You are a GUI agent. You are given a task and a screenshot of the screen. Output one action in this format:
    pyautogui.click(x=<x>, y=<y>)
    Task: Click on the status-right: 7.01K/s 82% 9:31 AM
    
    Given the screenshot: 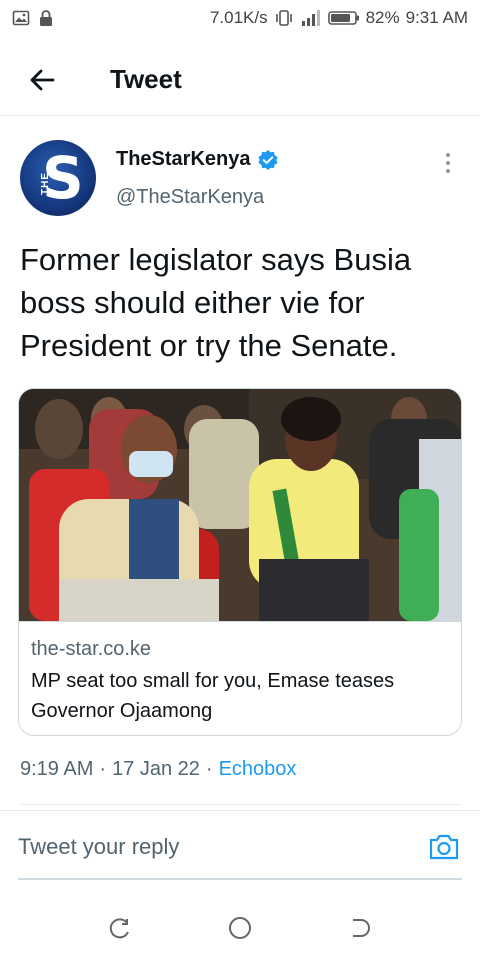 What is the action you would take?
    pyautogui.click(x=339, y=18)
    